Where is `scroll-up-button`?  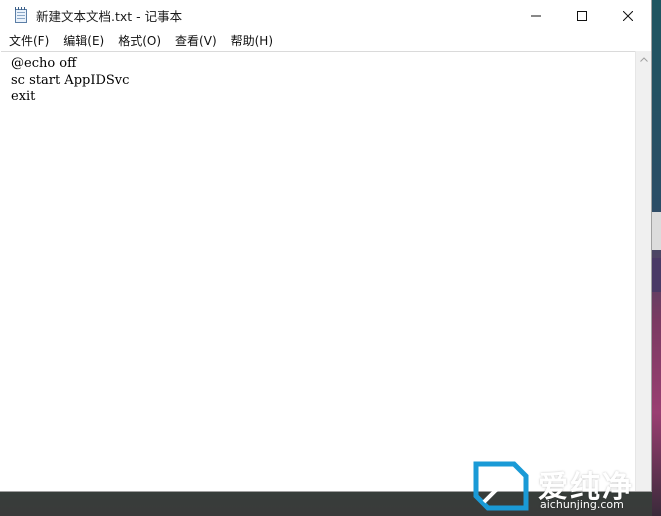
scroll-up-button is located at coordinates (644, 59).